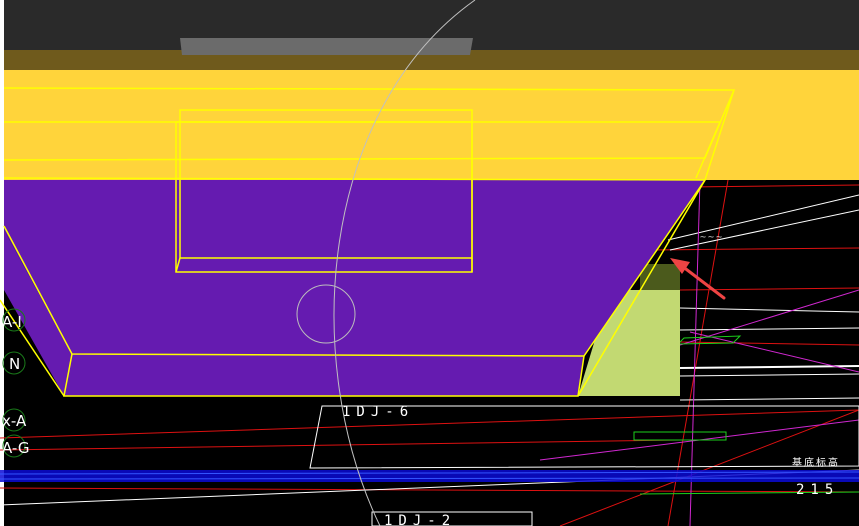 This screenshot has width=859, height=526. Describe the element at coordinates (817, 490) in the screenshot. I see `cad-dimension-text: 215` at that location.